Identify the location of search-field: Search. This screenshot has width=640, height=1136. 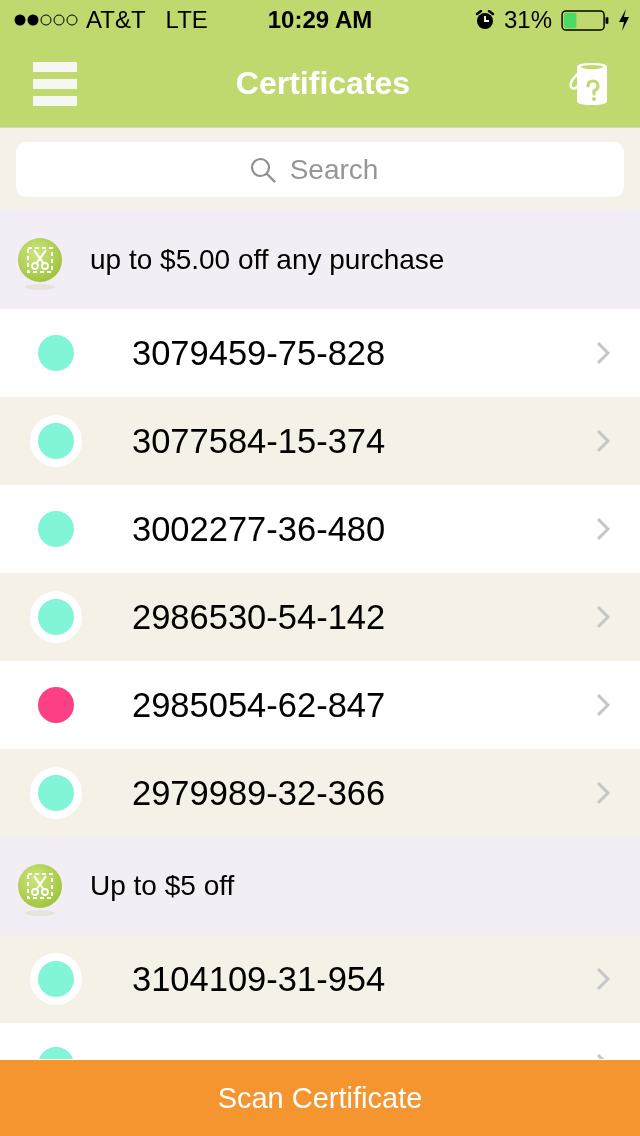
(320, 169).